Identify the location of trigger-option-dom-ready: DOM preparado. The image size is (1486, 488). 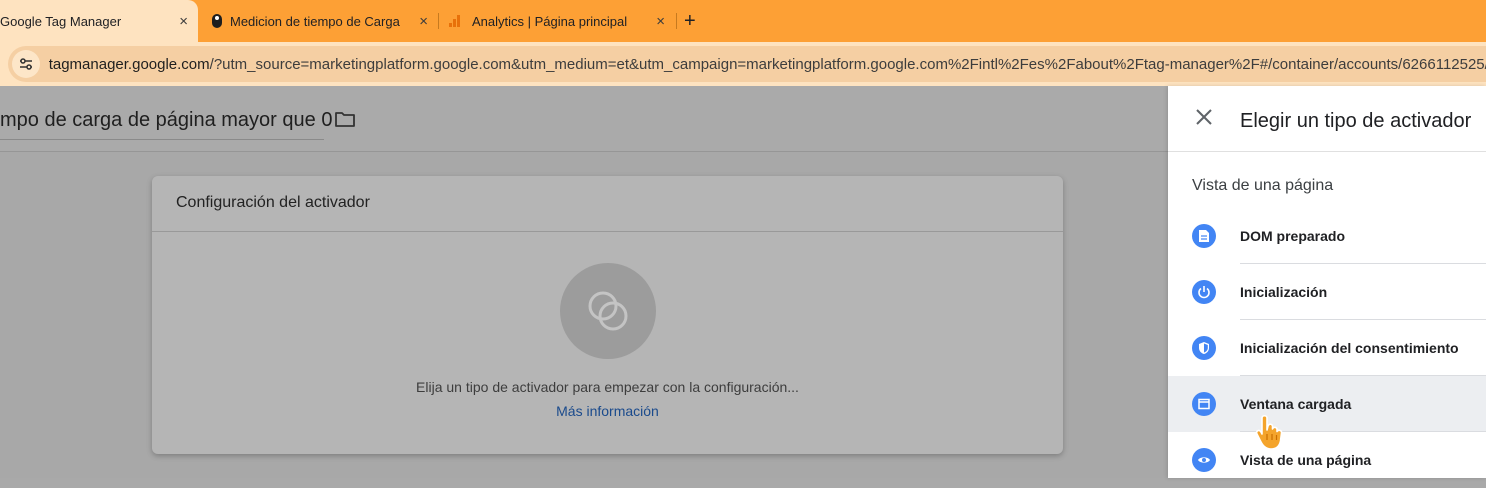
(1327, 236).